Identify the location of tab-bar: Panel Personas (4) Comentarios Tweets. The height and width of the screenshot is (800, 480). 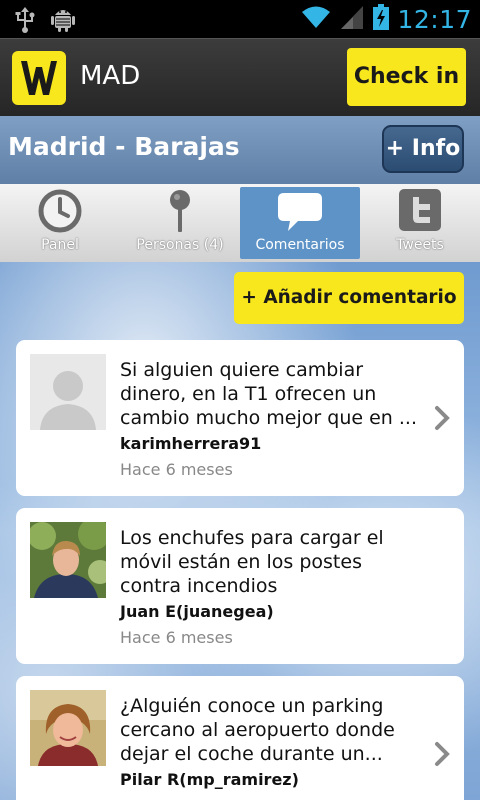
(240, 223).